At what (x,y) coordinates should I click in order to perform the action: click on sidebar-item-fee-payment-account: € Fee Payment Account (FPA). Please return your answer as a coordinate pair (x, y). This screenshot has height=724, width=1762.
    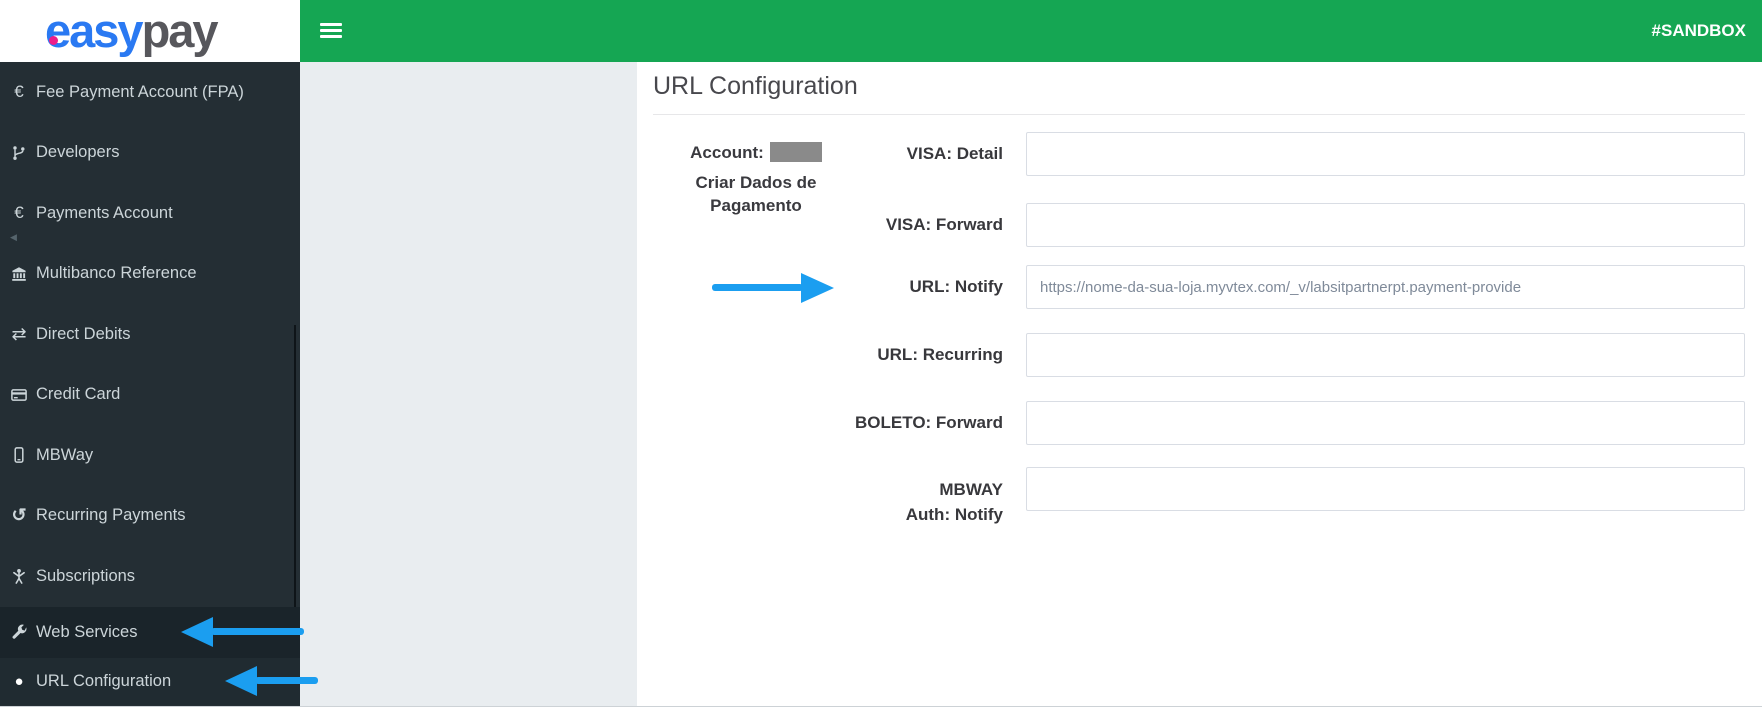
    Looking at the image, I should click on (150, 92).